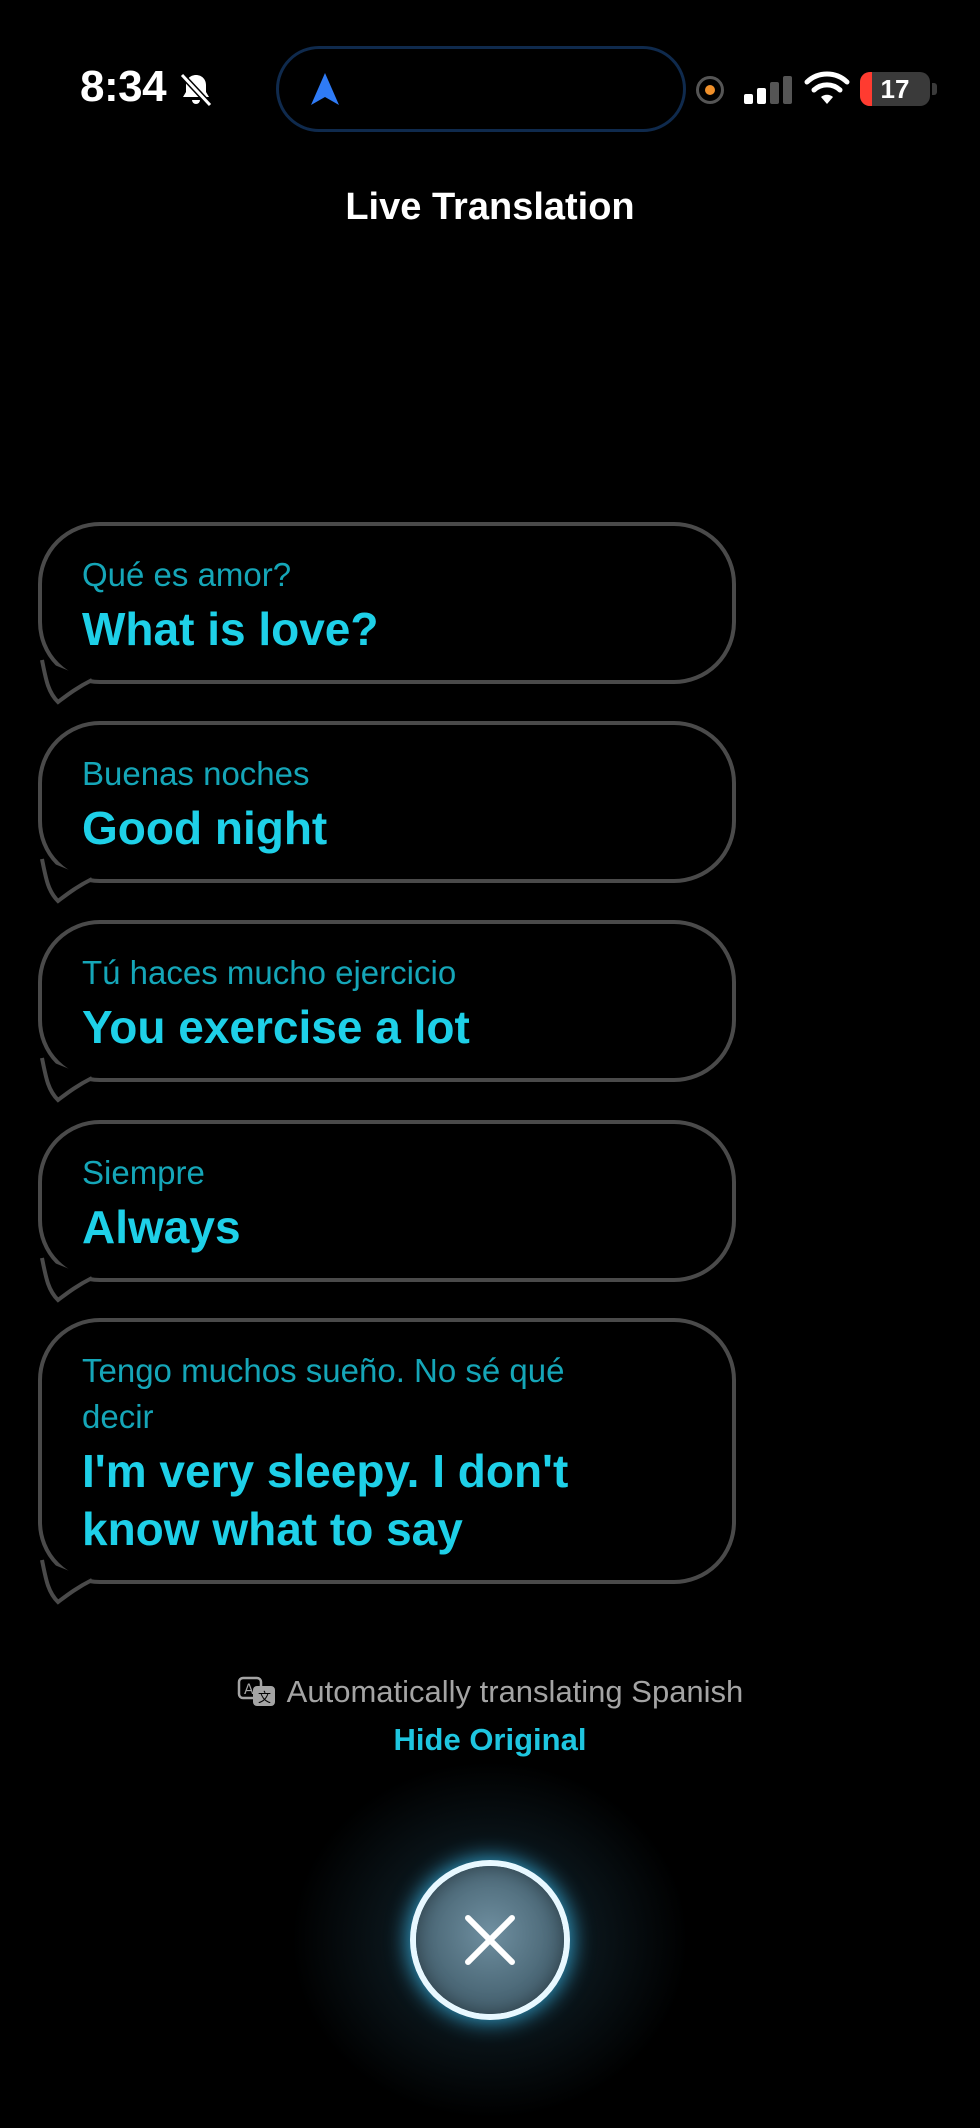 The height and width of the screenshot is (2128, 980). I want to click on cellular-signal-icon, so click(768, 90).